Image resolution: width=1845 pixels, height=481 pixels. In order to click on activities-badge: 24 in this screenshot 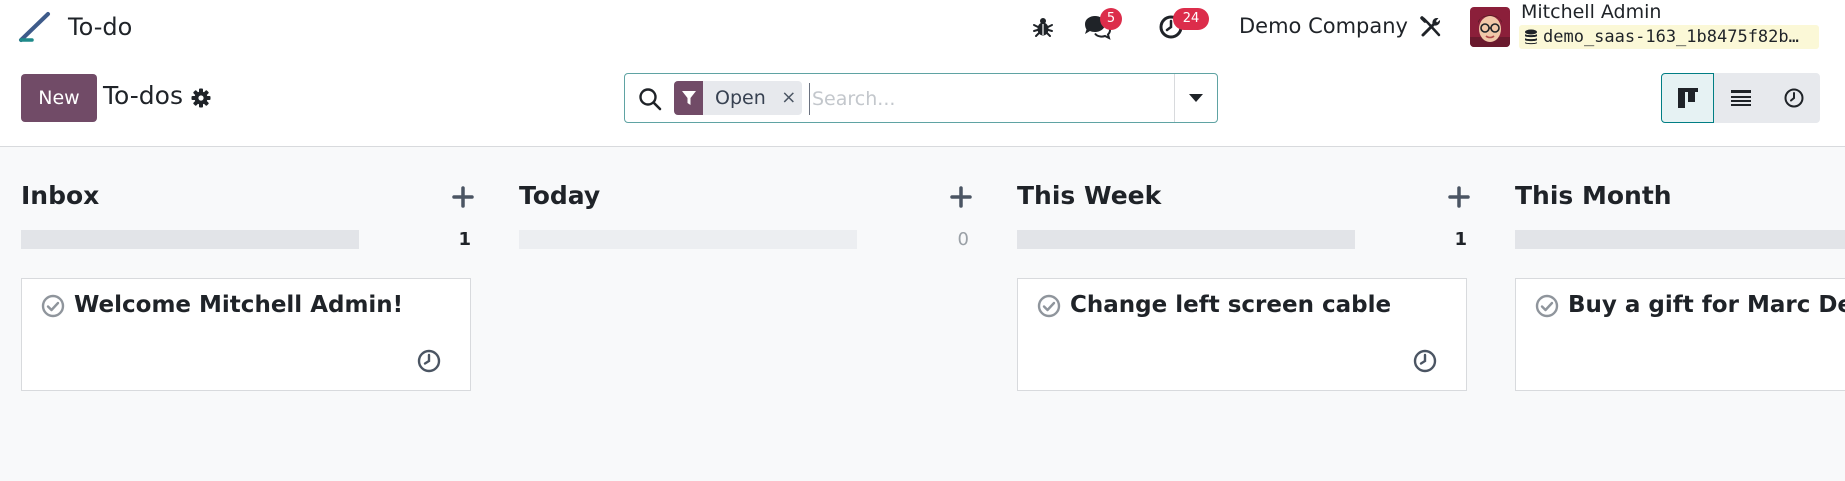, I will do `click(1191, 19)`.